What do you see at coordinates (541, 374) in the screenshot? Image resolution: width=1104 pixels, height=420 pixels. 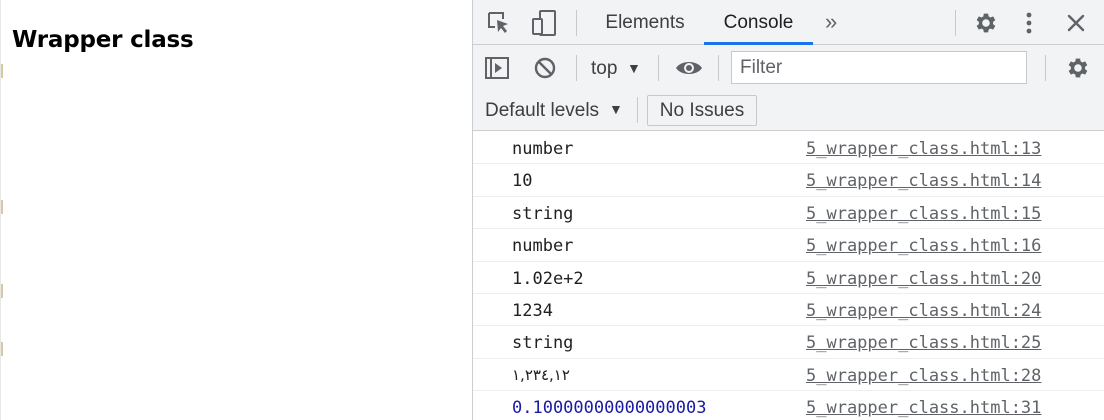 I see `log-message: ١,٢٣٤,١٢` at bounding box center [541, 374].